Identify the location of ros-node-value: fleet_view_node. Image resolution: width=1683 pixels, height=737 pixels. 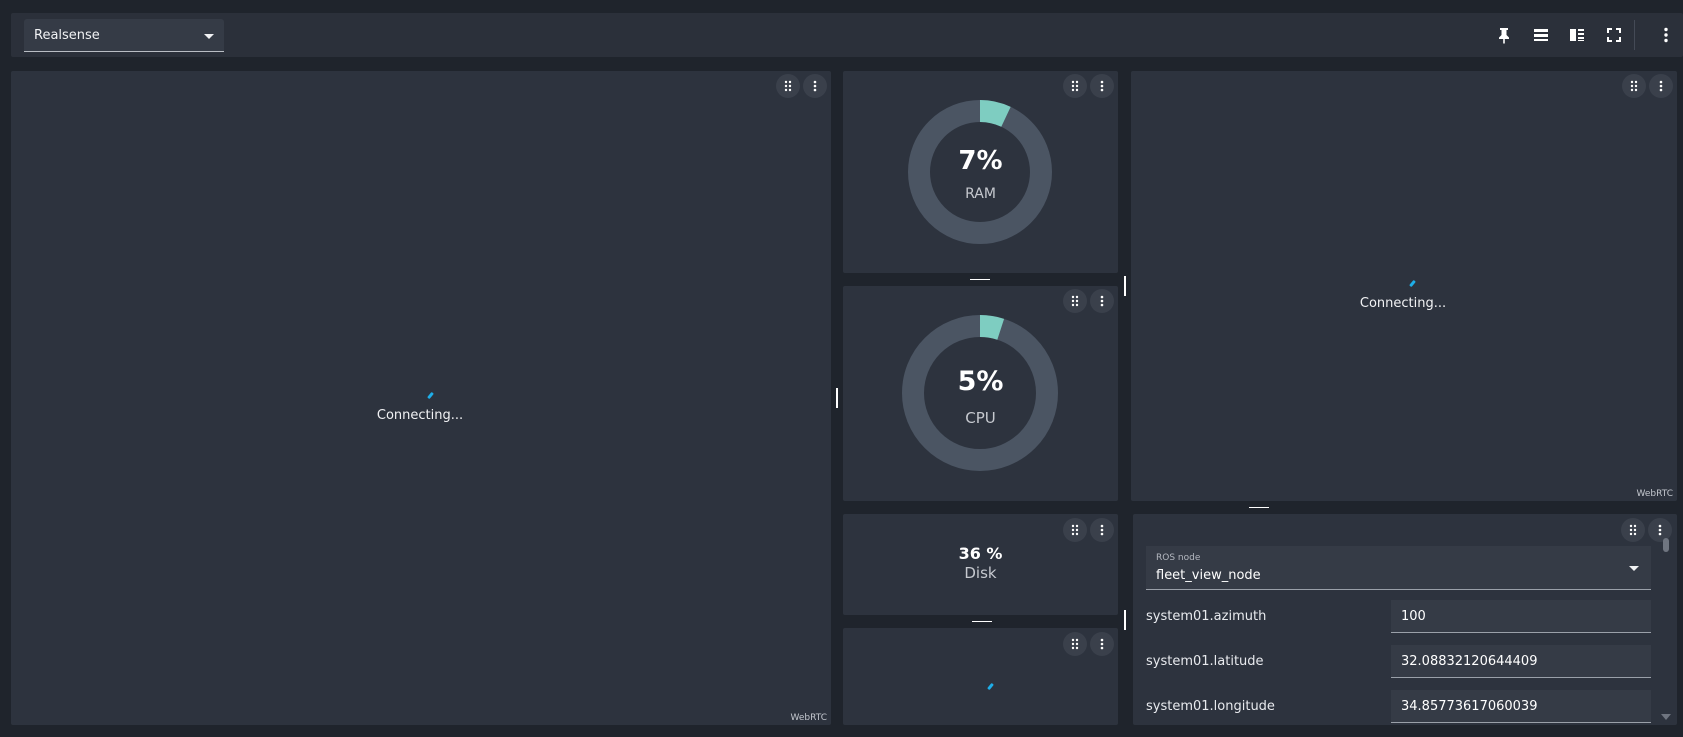
(1208, 575).